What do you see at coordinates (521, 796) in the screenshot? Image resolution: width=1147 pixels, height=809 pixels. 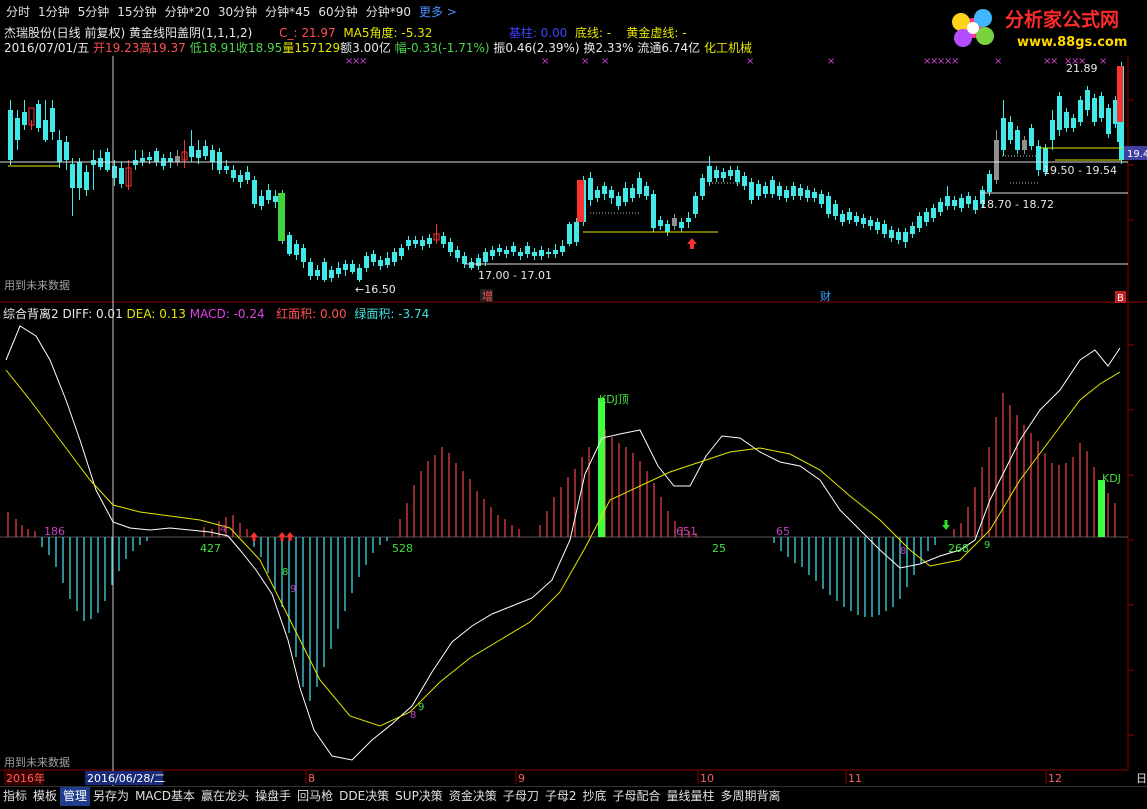 I see `btn-zimudao: 子母刀` at bounding box center [521, 796].